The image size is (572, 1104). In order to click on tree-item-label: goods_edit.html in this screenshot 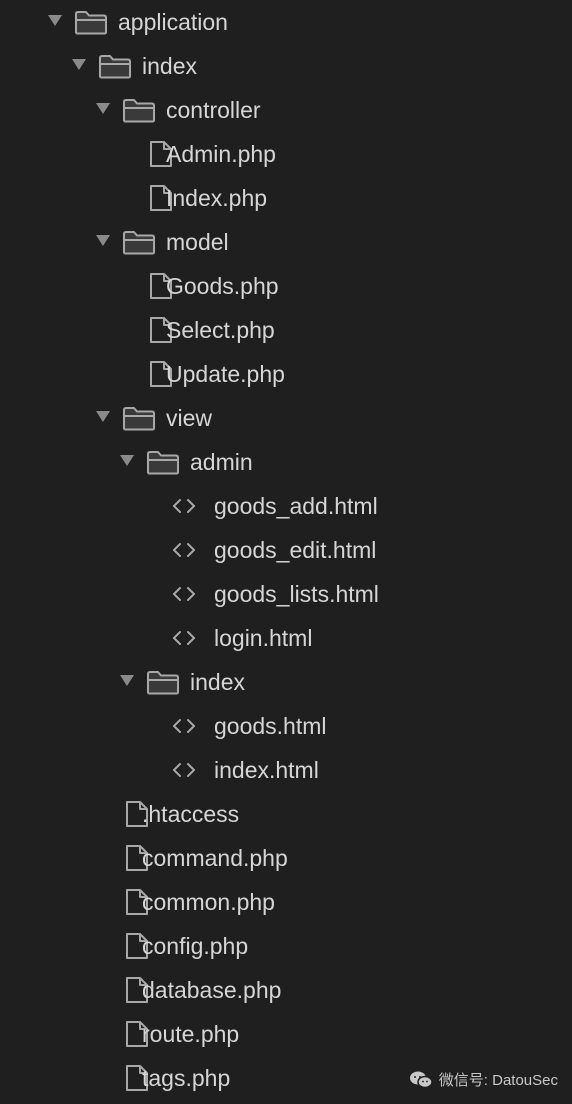, I will do `click(295, 550)`.